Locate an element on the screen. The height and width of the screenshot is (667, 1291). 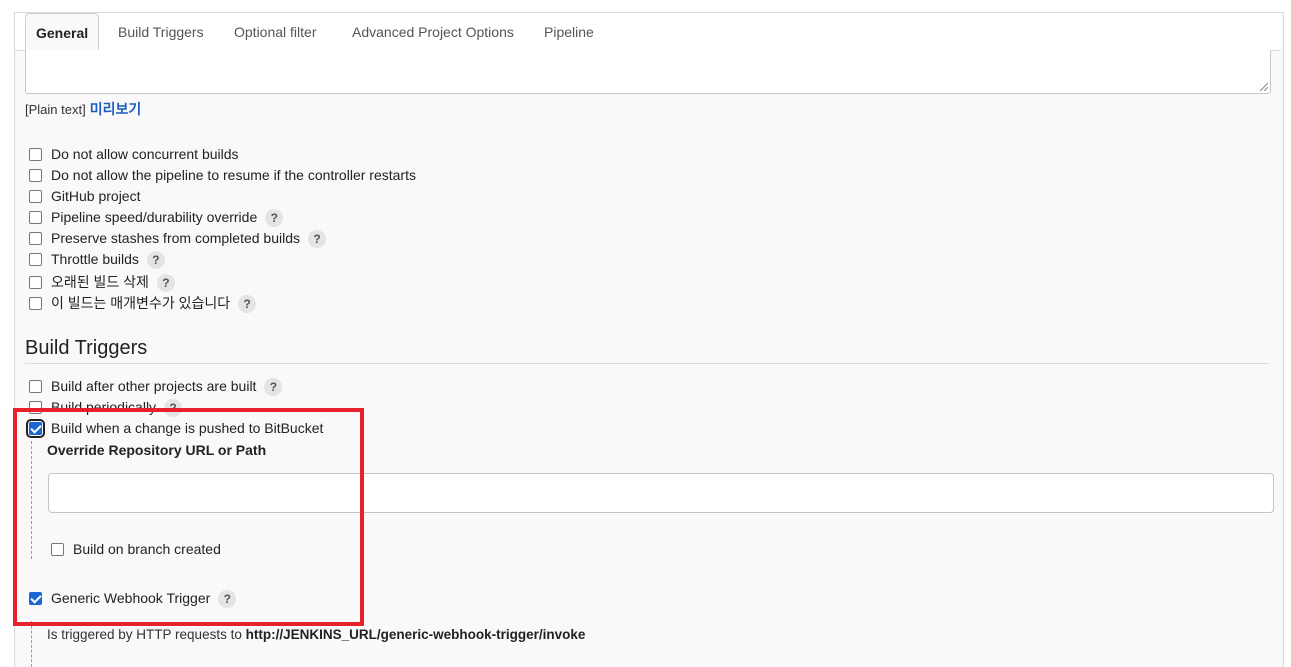
trigger-generic-webhook: Generic Webhook Trigger? is located at coordinates (133, 600).